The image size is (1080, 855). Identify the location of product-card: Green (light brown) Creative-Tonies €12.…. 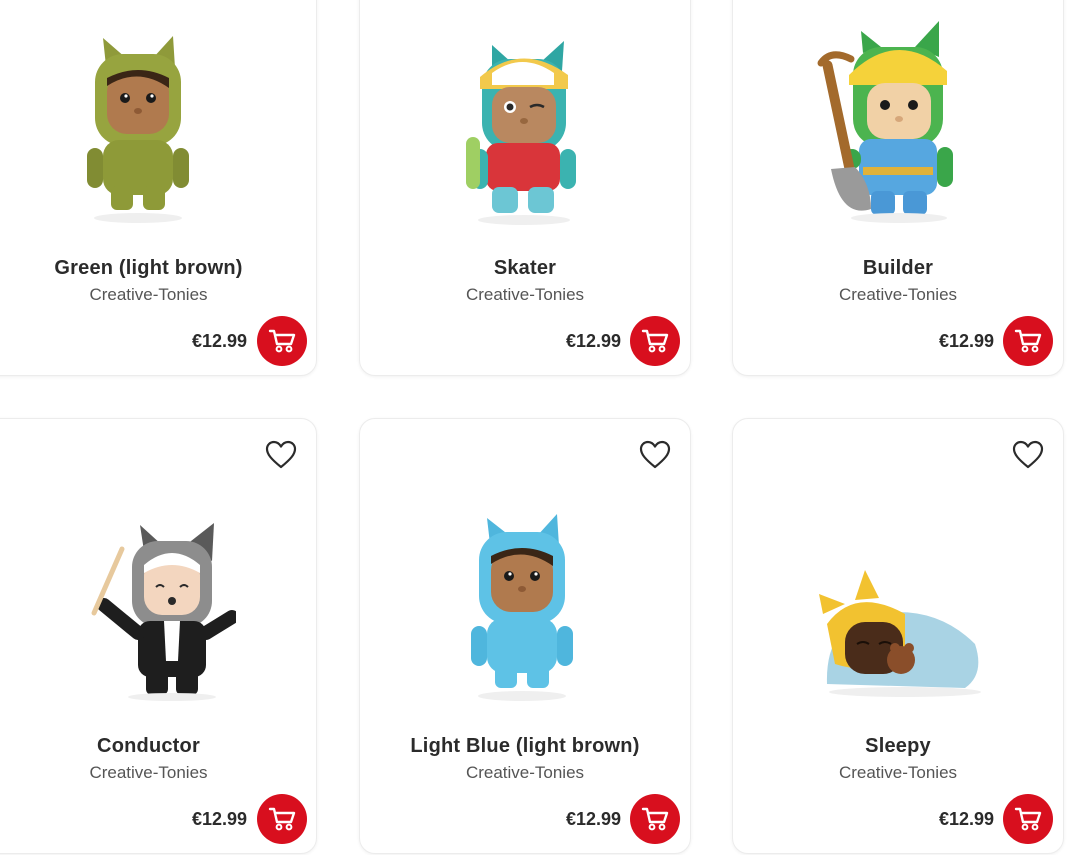
(158, 188).